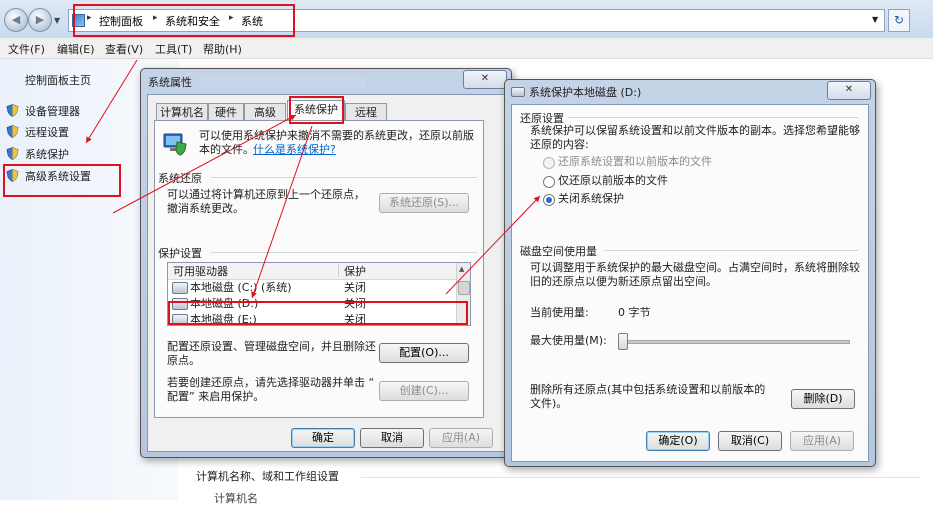  Describe the element at coordinates (338, 271) in the screenshot. I see `column-divider` at that location.